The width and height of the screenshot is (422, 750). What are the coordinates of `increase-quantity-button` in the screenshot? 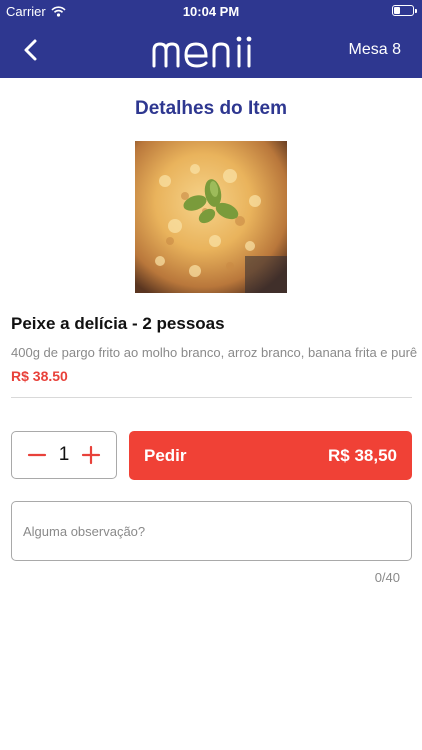 It's located at (91, 455).